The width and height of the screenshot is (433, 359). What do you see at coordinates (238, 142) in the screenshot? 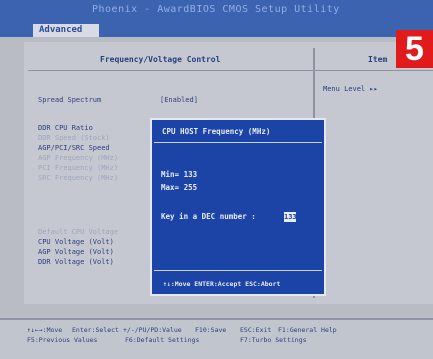
I see `dialog-divider` at bounding box center [238, 142].